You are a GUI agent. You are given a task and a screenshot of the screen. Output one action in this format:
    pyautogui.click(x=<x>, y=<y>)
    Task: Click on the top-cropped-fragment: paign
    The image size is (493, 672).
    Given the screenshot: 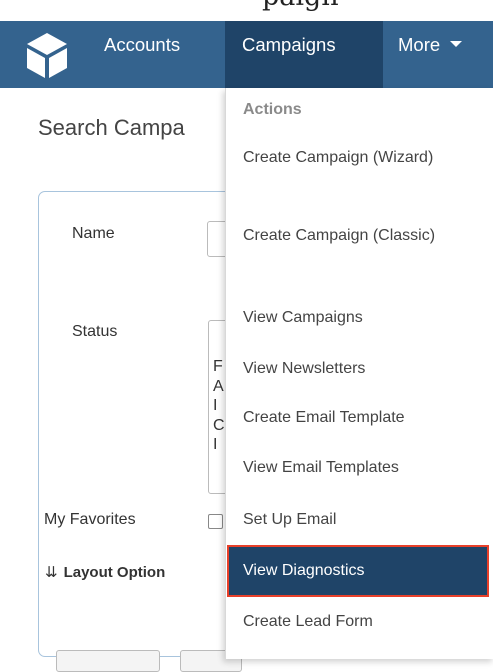 What is the action you would take?
    pyautogui.click(x=300, y=6)
    